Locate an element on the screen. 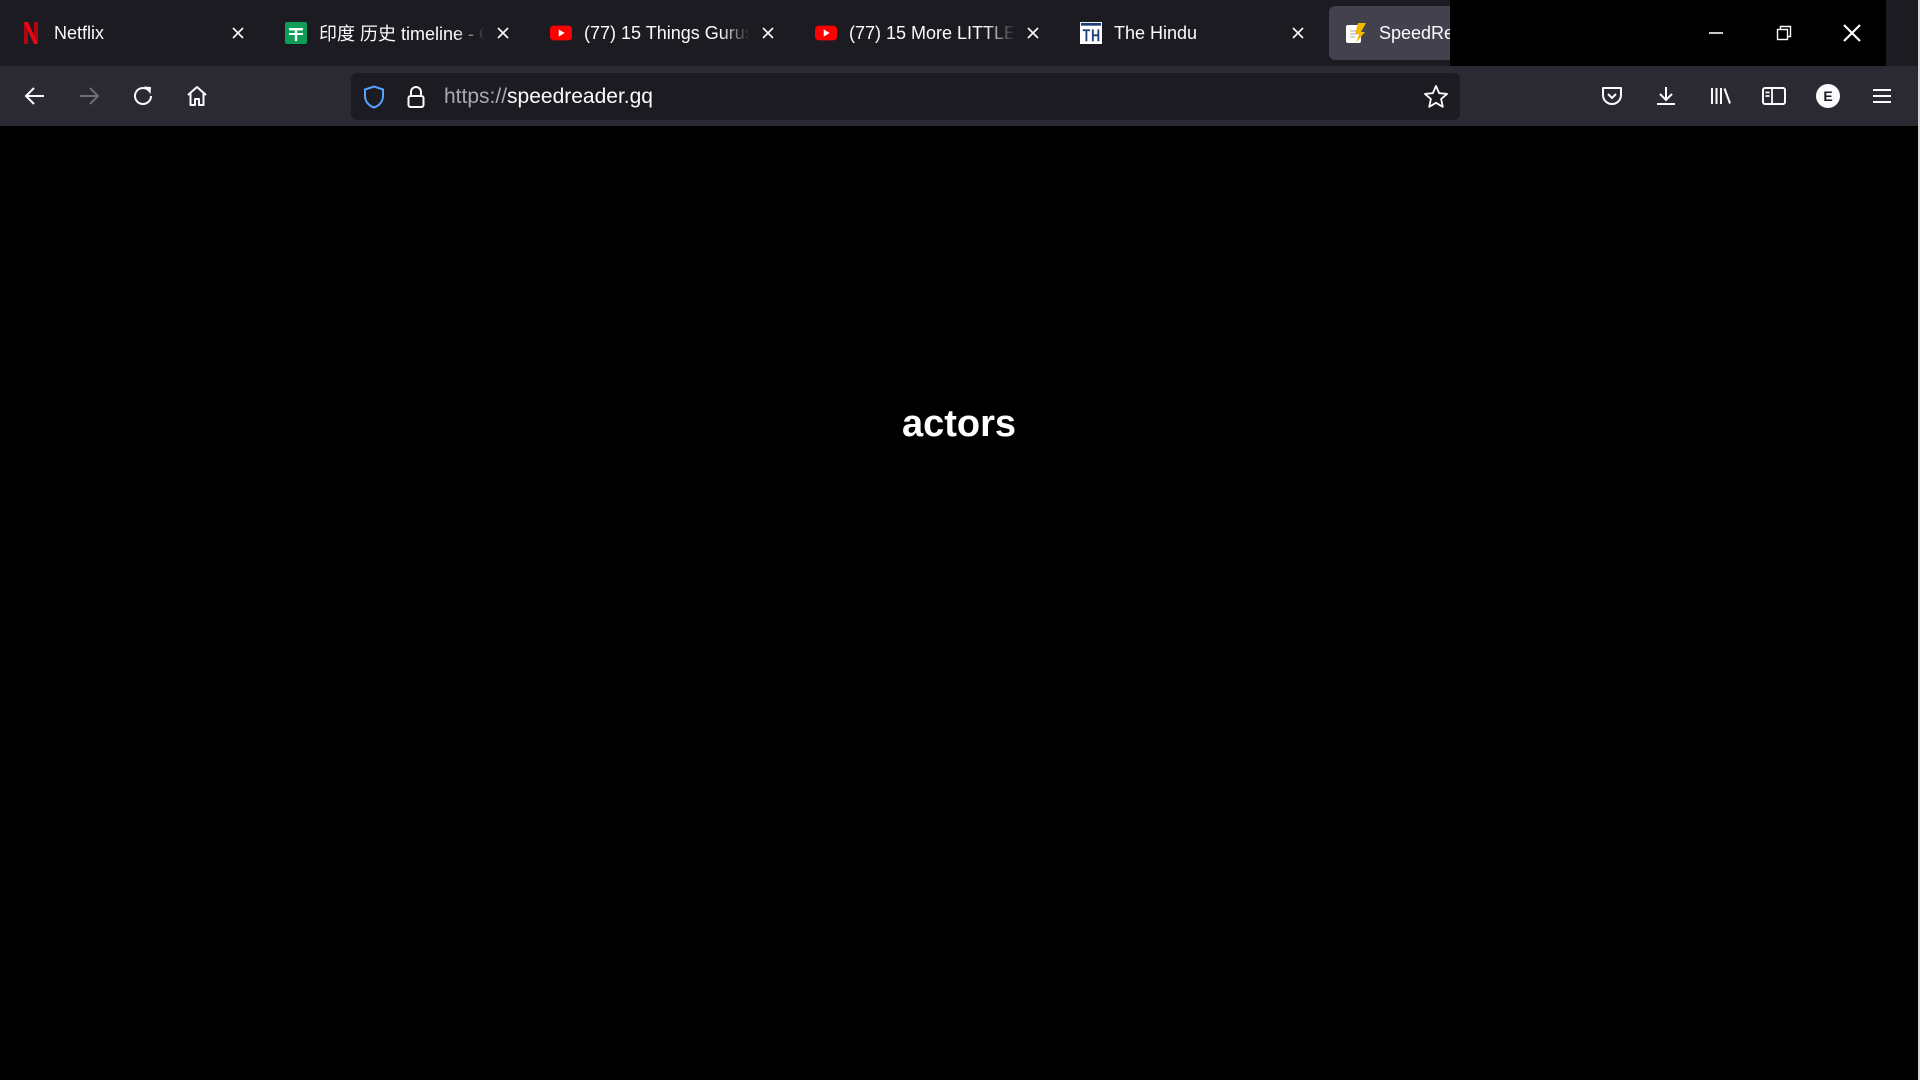 This screenshot has height=1080, width=1920. netflix-icon is located at coordinates (31, 33).